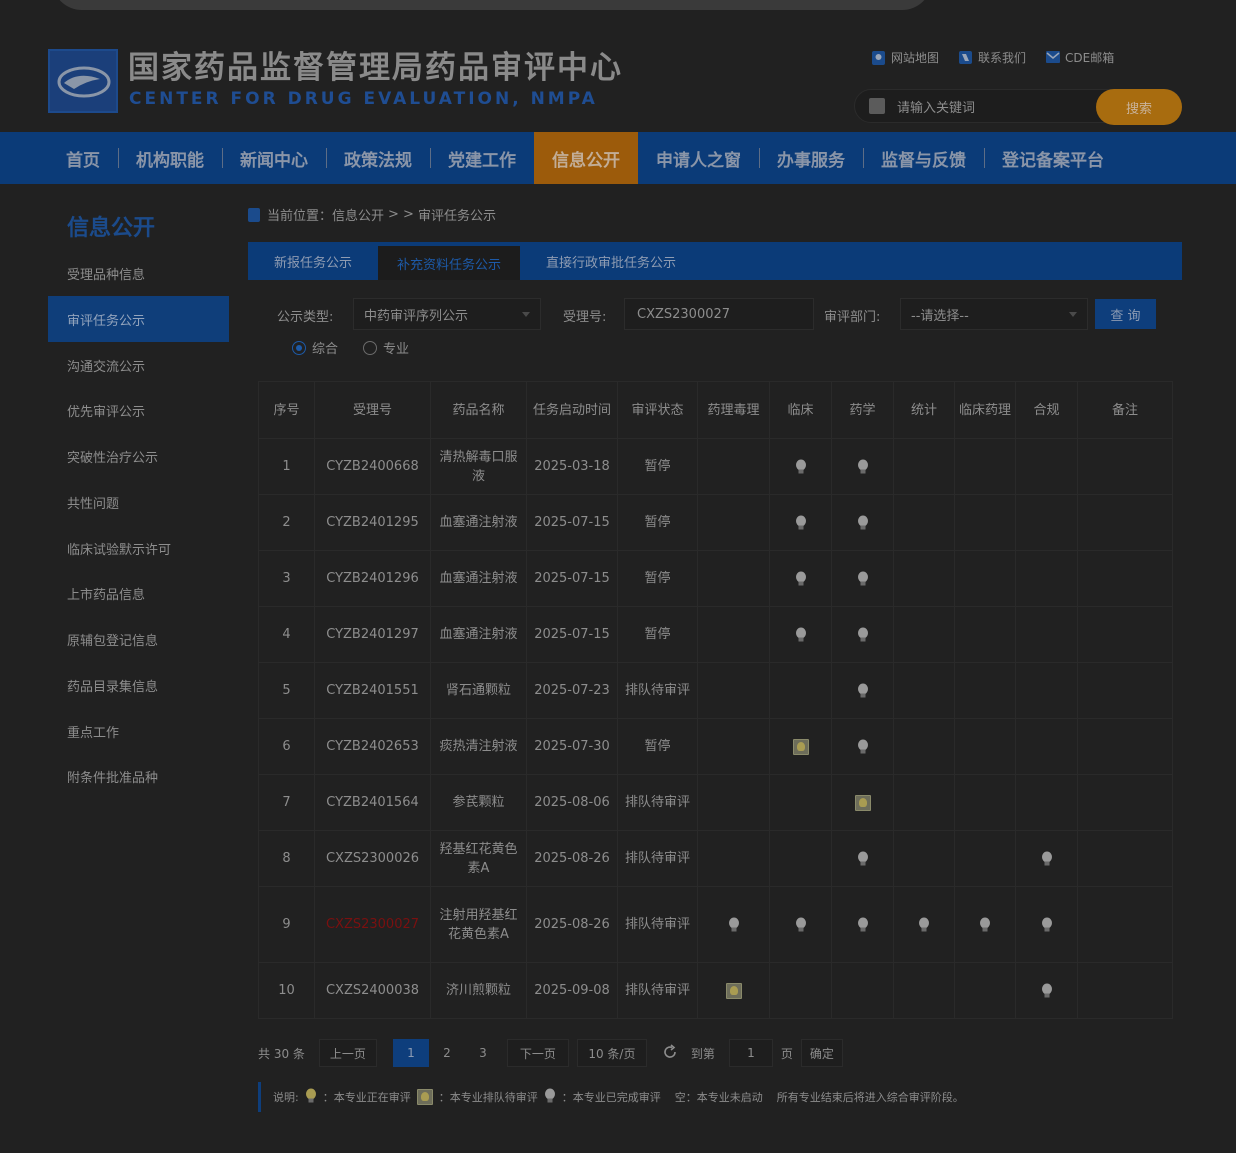  I want to click on cell-accept-no: CYZB2401296, so click(372, 578).